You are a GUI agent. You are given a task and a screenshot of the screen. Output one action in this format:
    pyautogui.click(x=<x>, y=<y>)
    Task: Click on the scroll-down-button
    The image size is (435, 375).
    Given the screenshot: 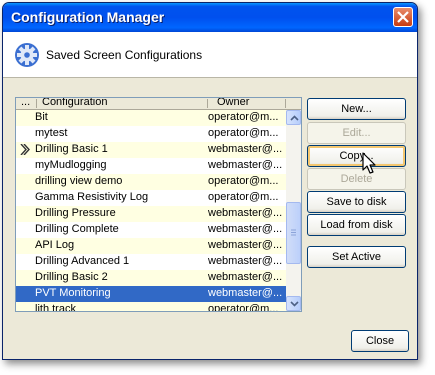 What is the action you would take?
    pyautogui.click(x=293, y=303)
    